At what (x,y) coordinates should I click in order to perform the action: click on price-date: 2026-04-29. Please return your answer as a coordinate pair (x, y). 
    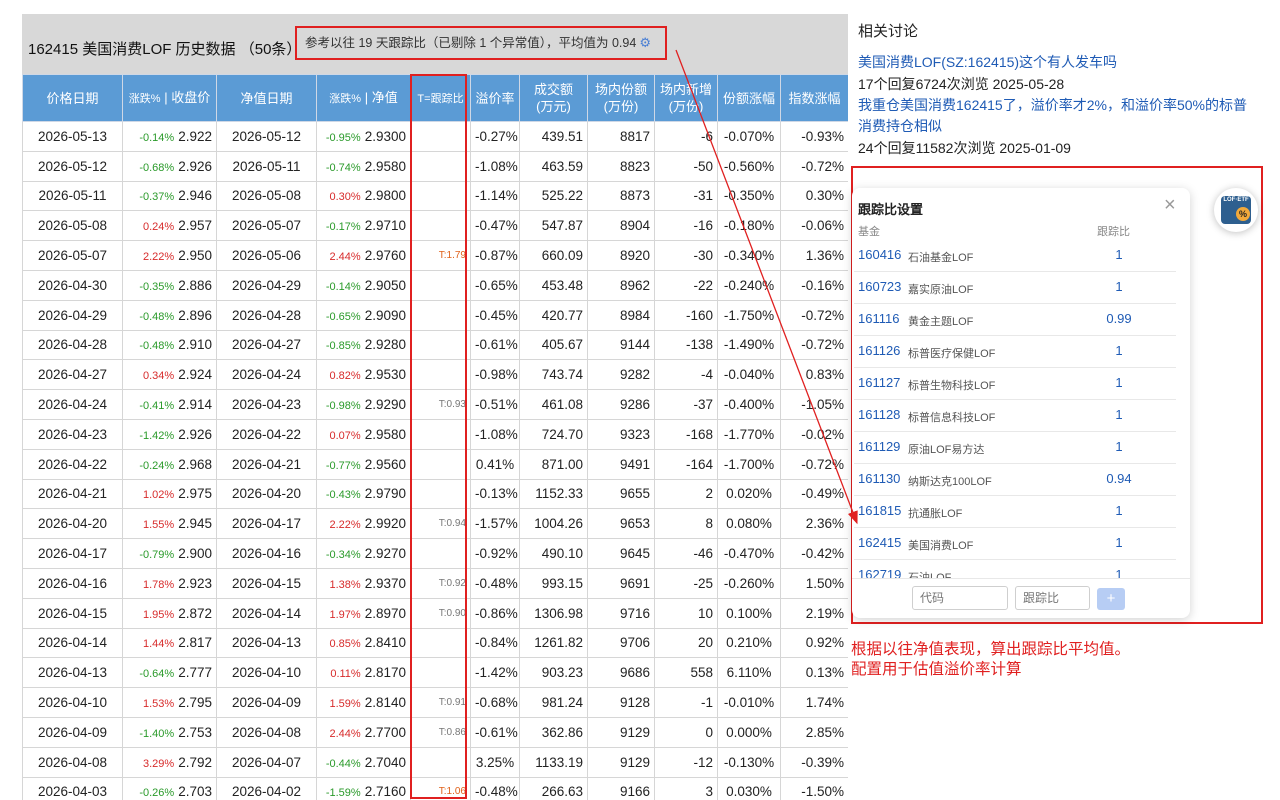
    Looking at the image, I should click on (72, 315).